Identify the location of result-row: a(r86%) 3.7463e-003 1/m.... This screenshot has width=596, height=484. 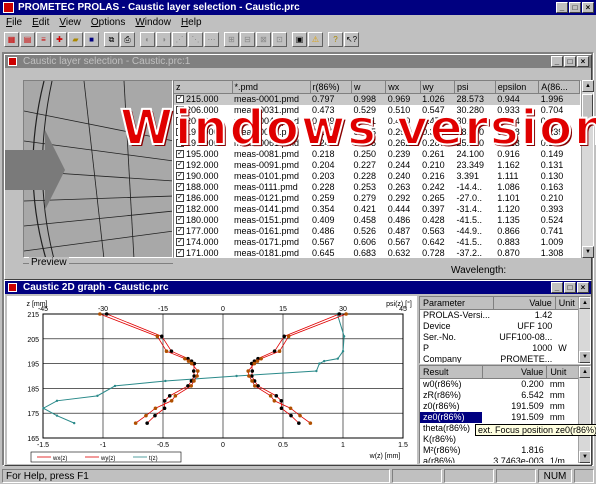
(500, 459).